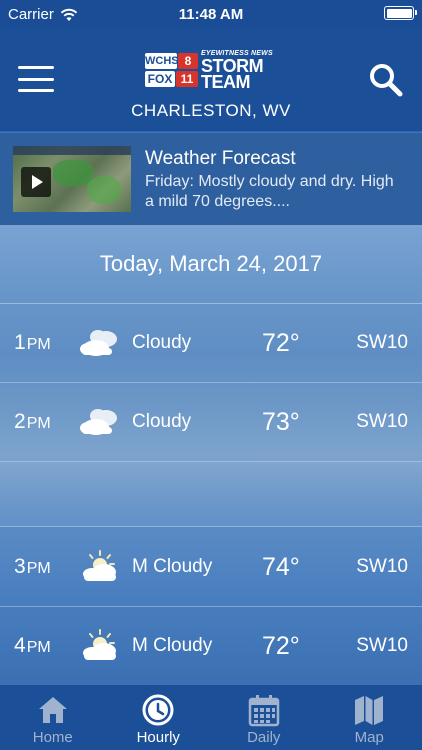 This screenshot has height=750, width=422. I want to click on tab-label: Daily, so click(264, 737).